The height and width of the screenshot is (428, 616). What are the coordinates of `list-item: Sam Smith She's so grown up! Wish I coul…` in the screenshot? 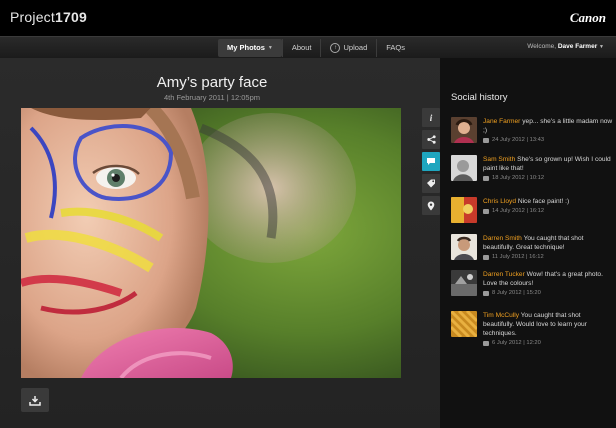 It's located at (531, 173).